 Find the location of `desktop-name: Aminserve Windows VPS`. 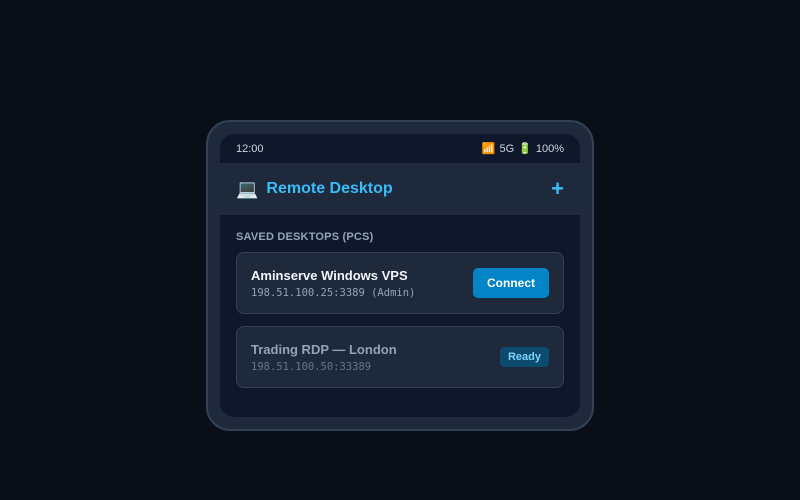

desktop-name: Aminserve Windows VPS is located at coordinates (329, 275).